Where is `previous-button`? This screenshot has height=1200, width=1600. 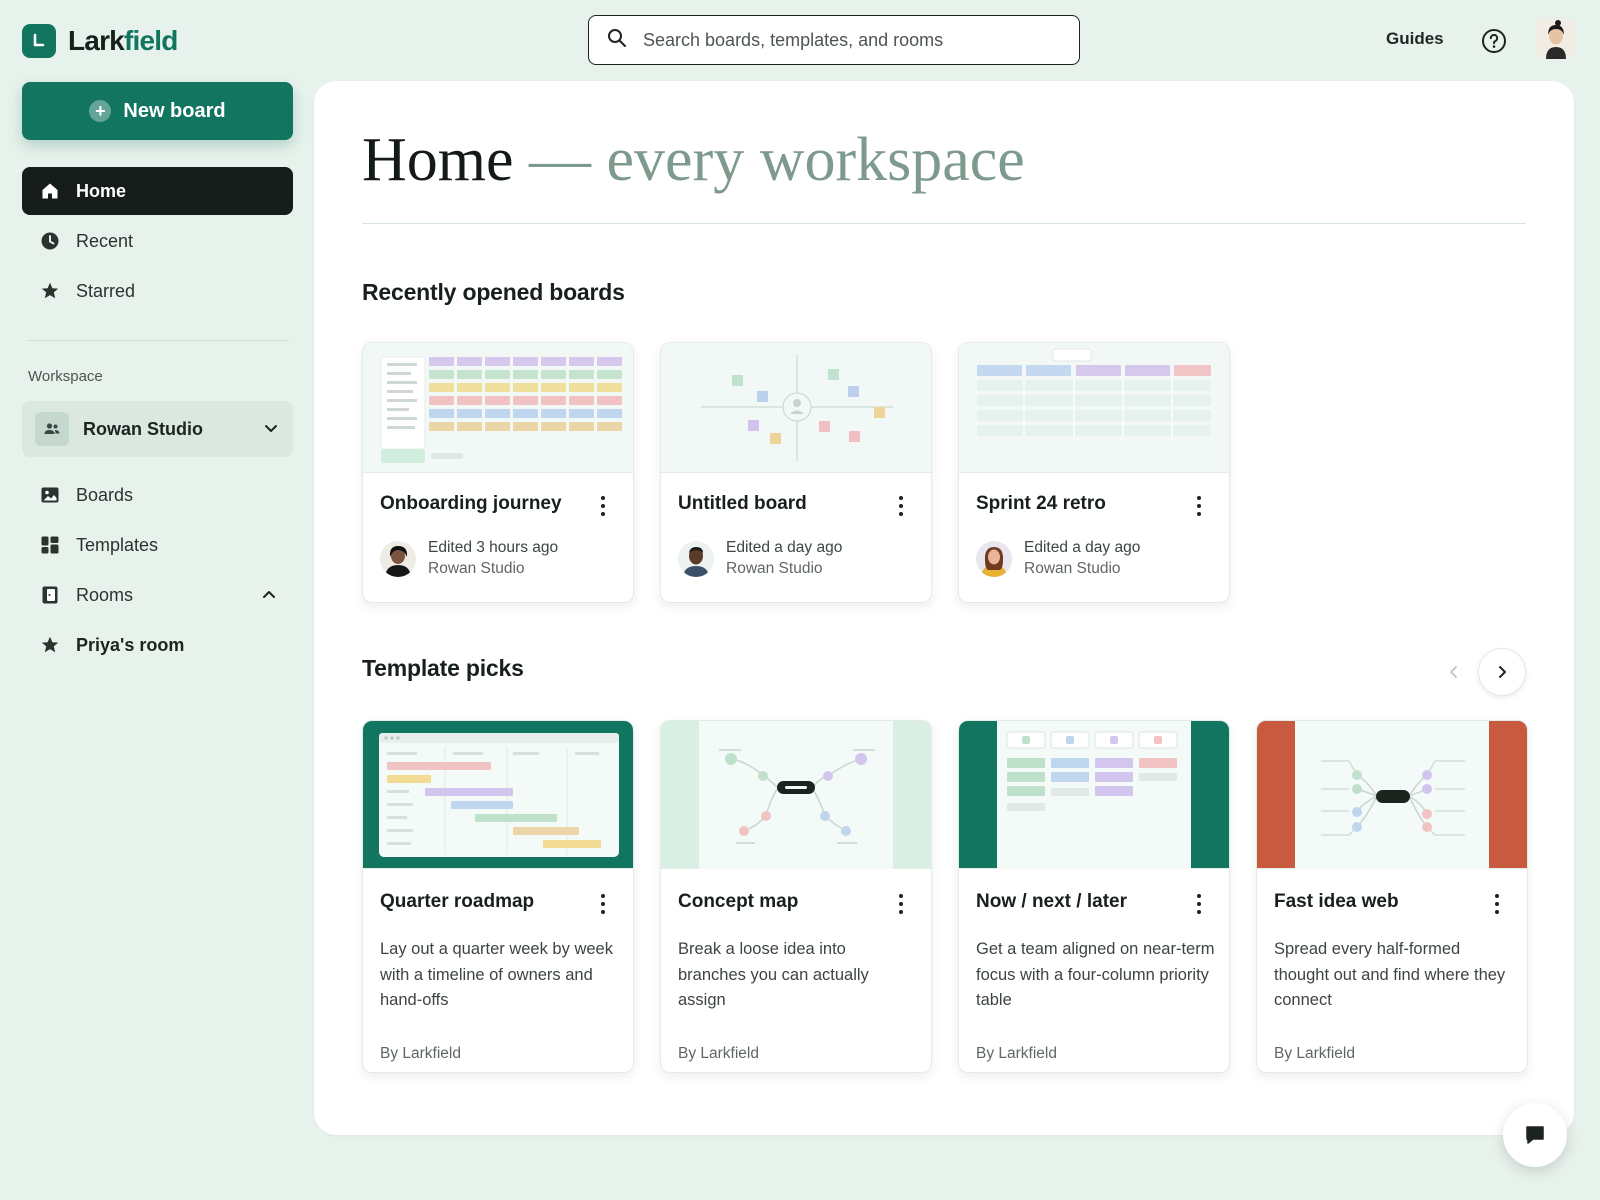
previous-button is located at coordinates (1454, 672).